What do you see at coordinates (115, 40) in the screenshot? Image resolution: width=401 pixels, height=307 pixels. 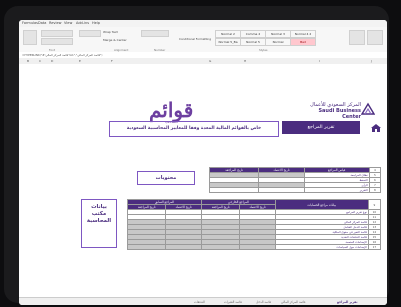 I see `merge-center-button: Merge & Center` at bounding box center [115, 40].